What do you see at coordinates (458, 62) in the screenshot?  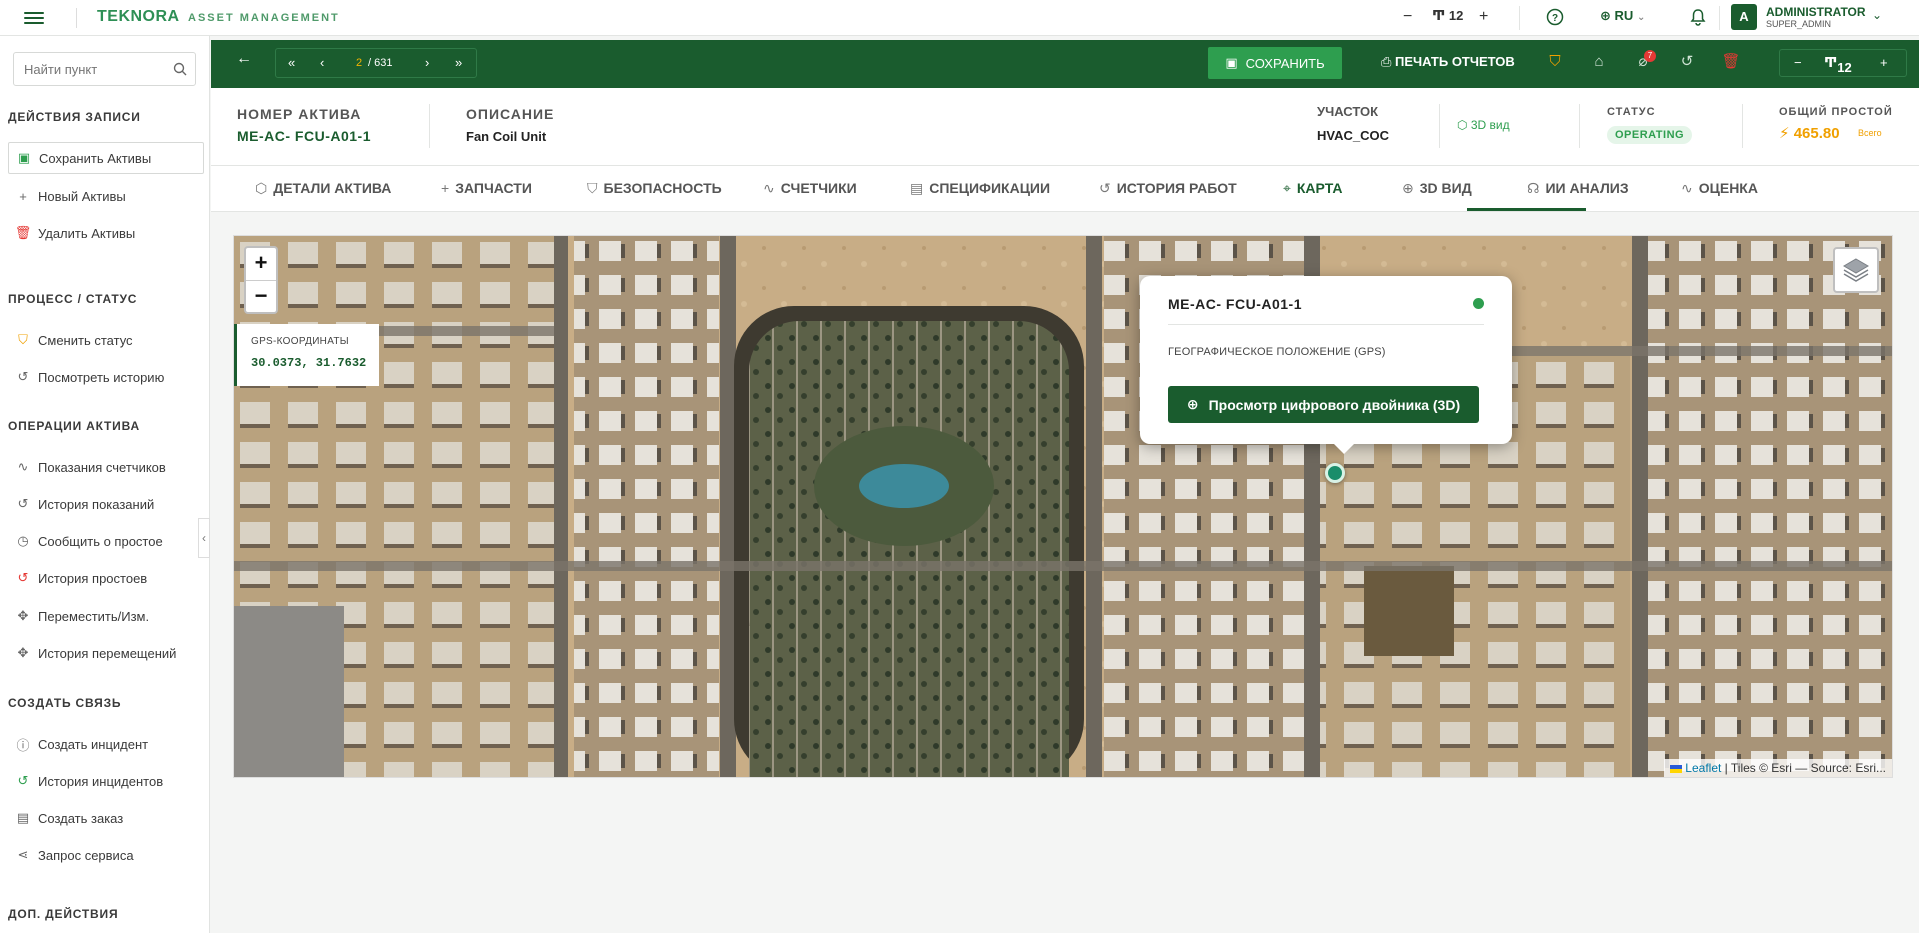 I see `last-record-icon: »` at bounding box center [458, 62].